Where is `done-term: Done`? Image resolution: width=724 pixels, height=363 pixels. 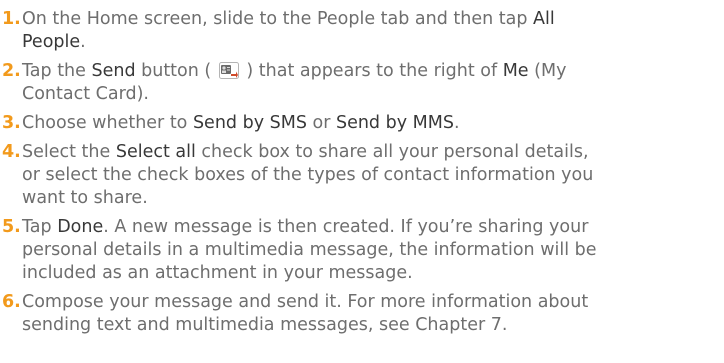 done-term: Done is located at coordinates (80, 227).